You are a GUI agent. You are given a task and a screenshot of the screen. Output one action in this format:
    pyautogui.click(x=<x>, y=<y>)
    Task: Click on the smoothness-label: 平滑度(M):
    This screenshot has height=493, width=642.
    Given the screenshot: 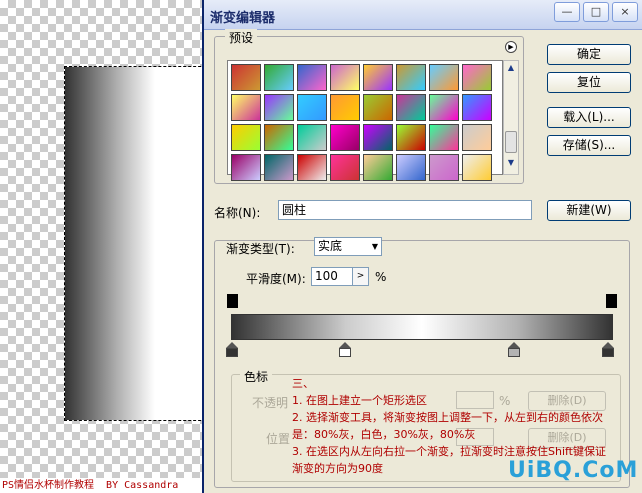 What is the action you would take?
    pyautogui.click(x=276, y=279)
    